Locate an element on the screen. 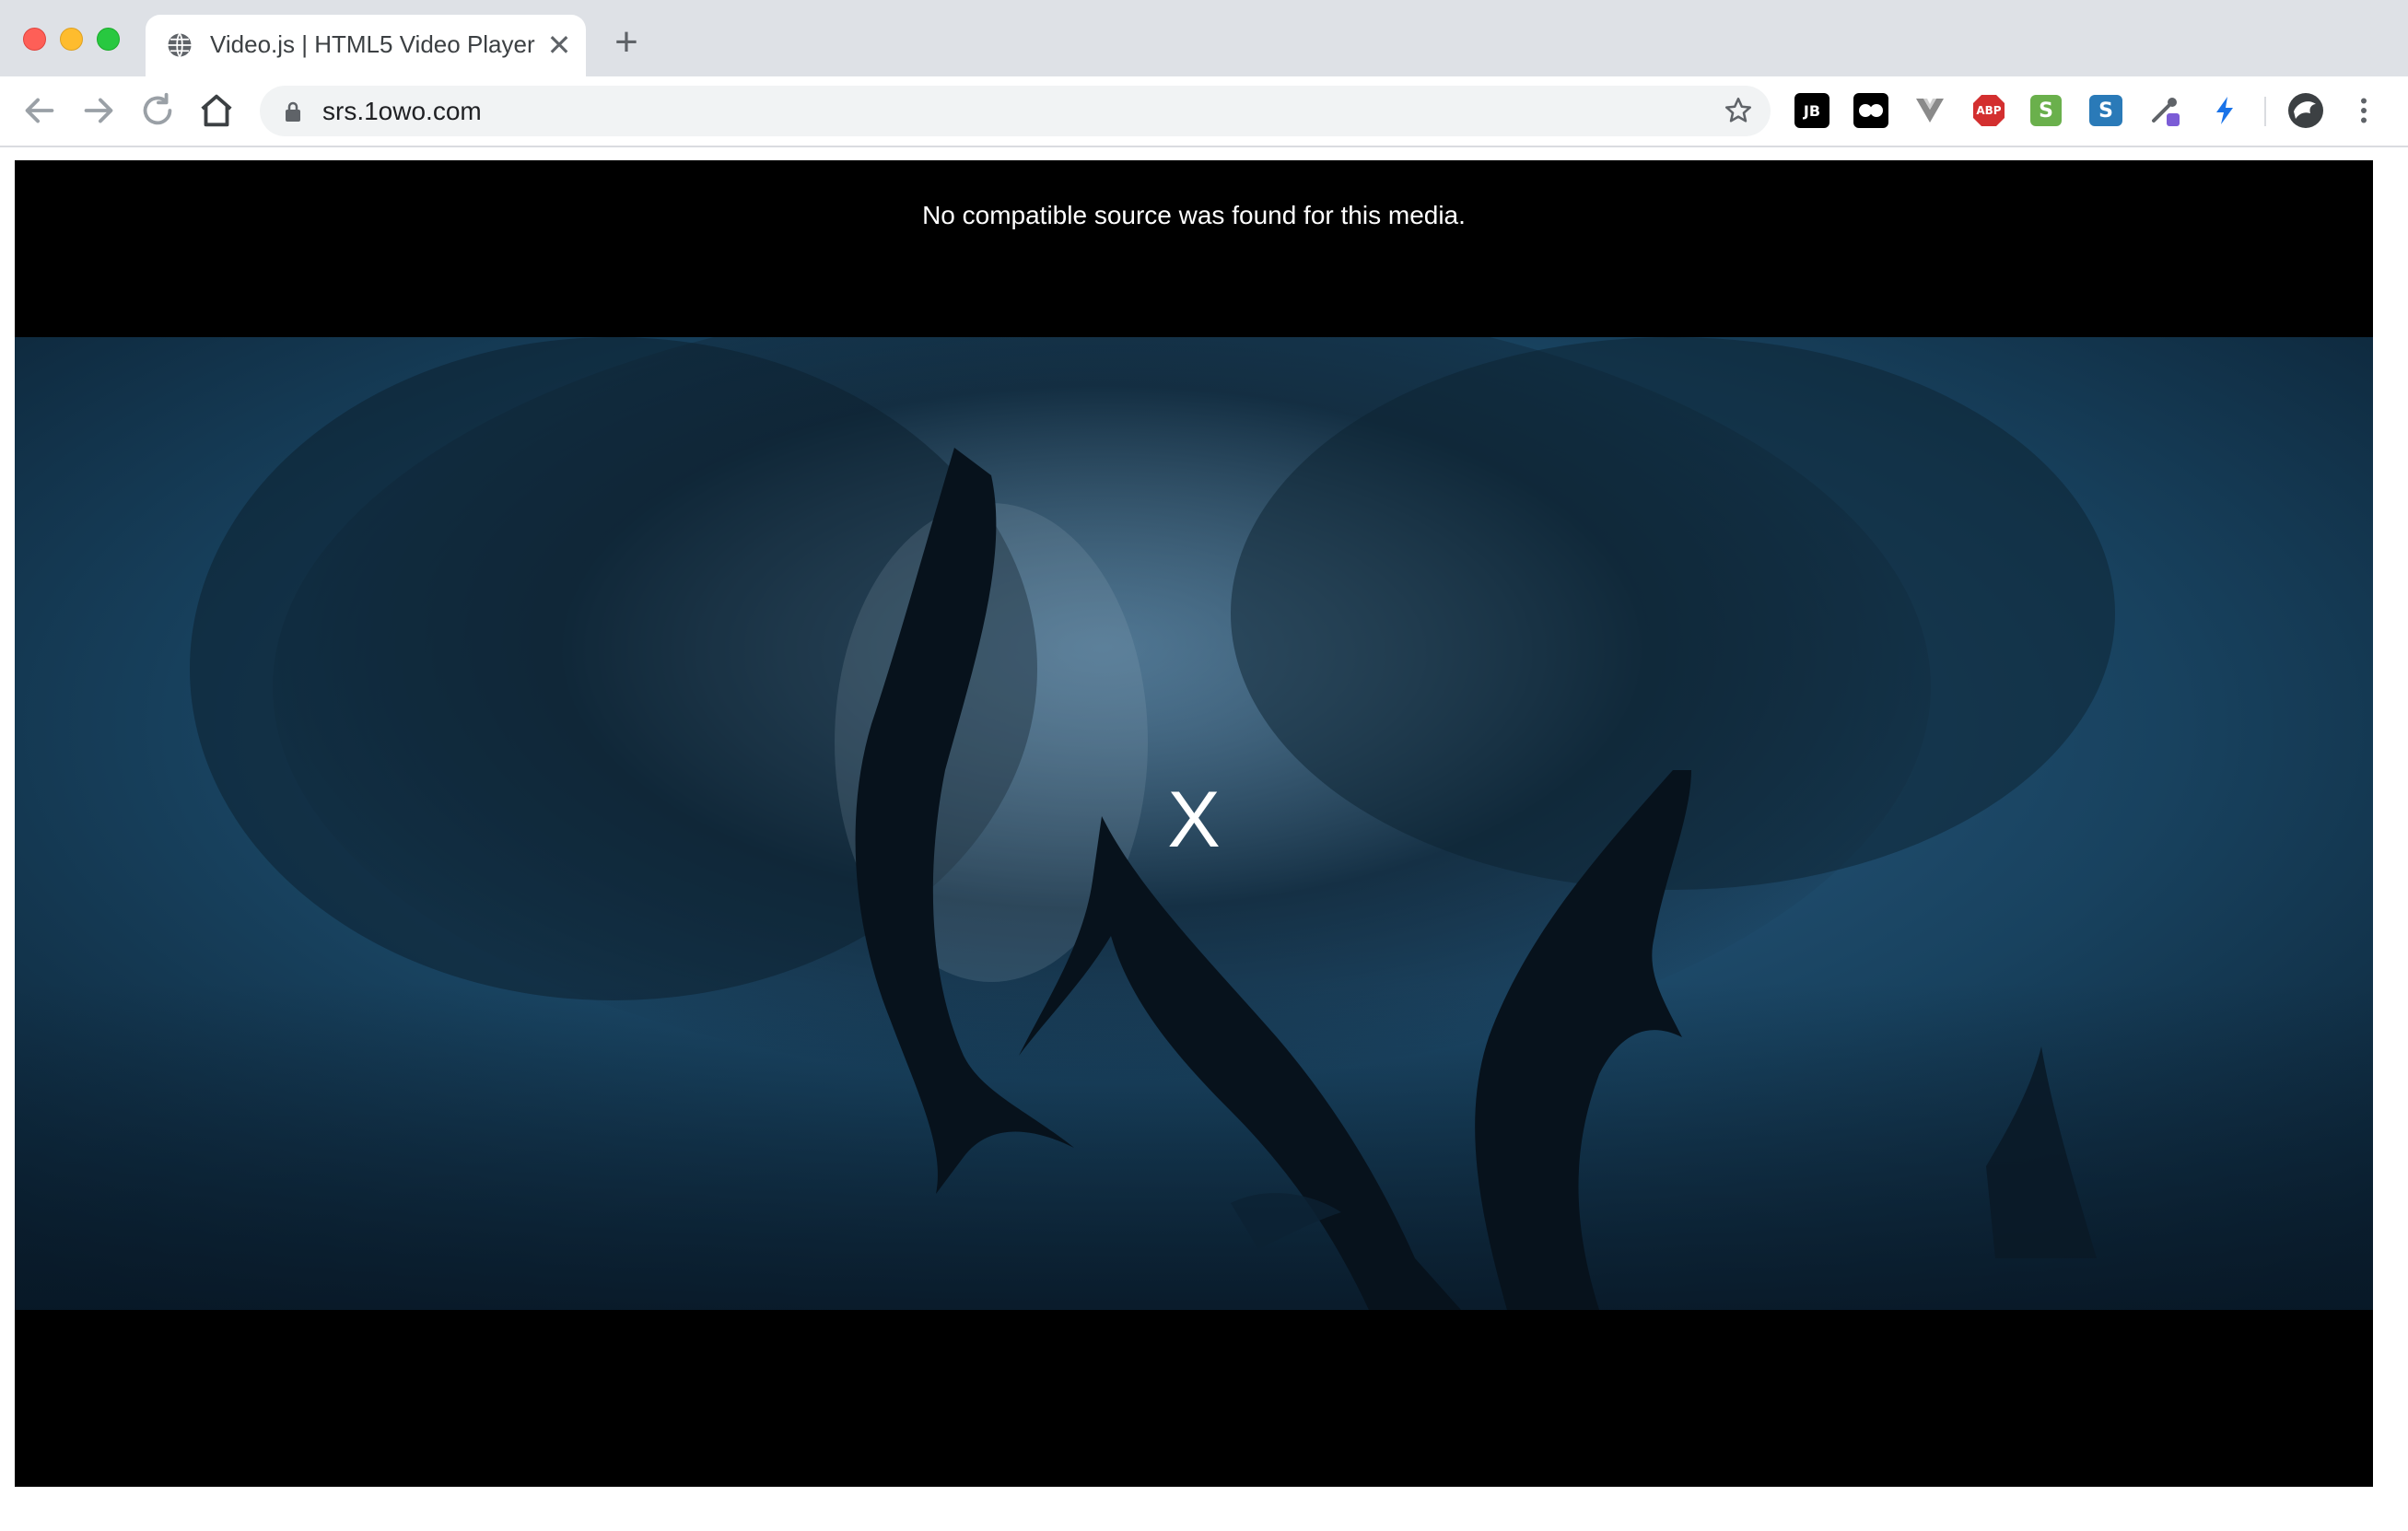  eyedropper-icon is located at coordinates (2166, 112).